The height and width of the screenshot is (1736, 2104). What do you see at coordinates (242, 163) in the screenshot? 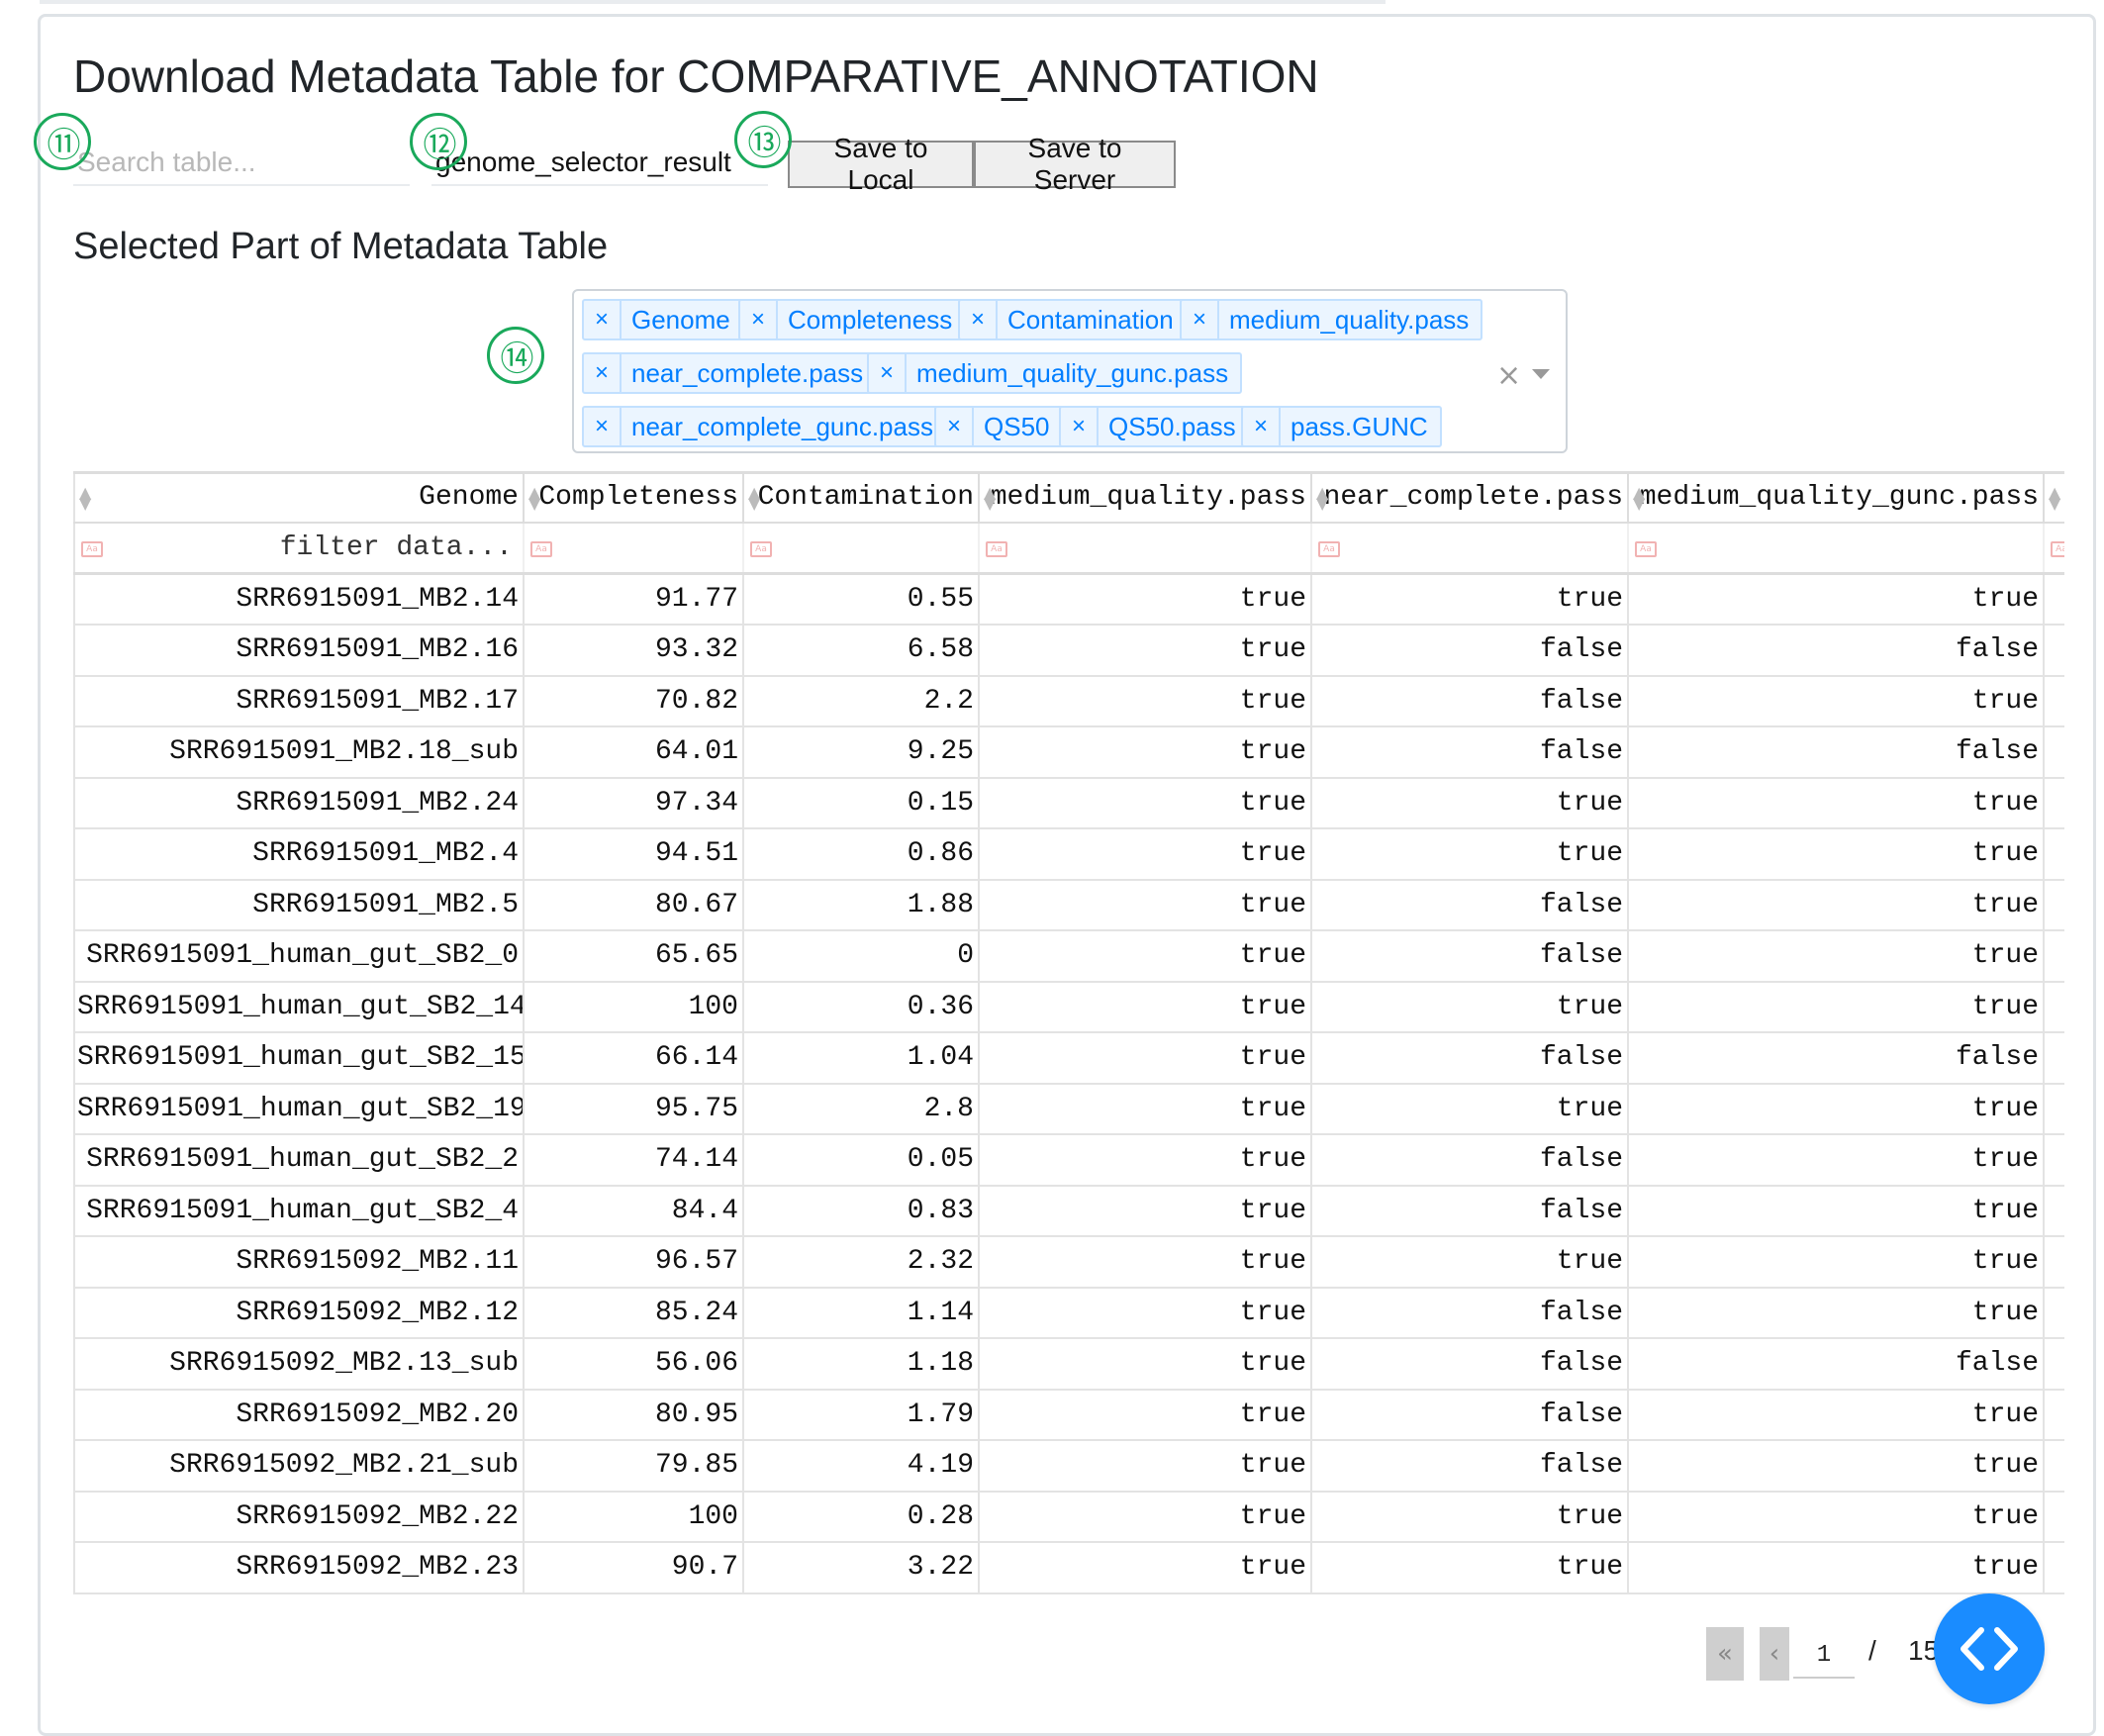
I see `search-input` at bounding box center [242, 163].